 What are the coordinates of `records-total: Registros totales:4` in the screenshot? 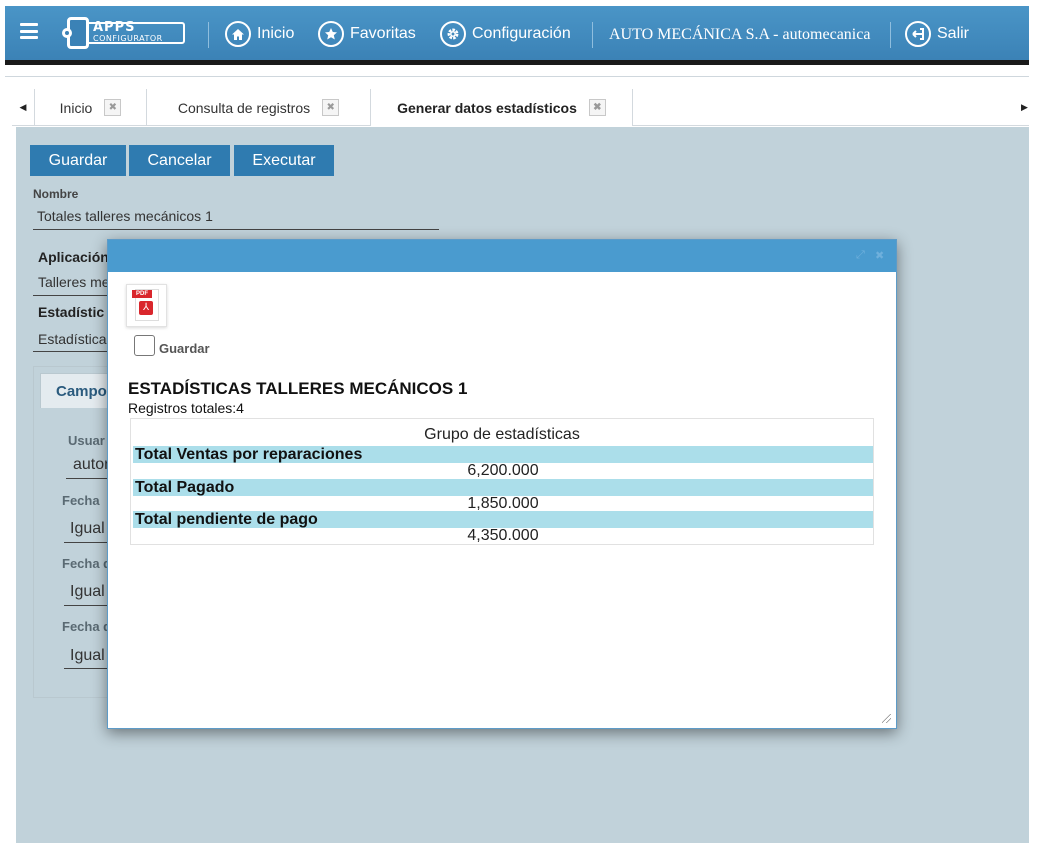 It's located at (186, 408).